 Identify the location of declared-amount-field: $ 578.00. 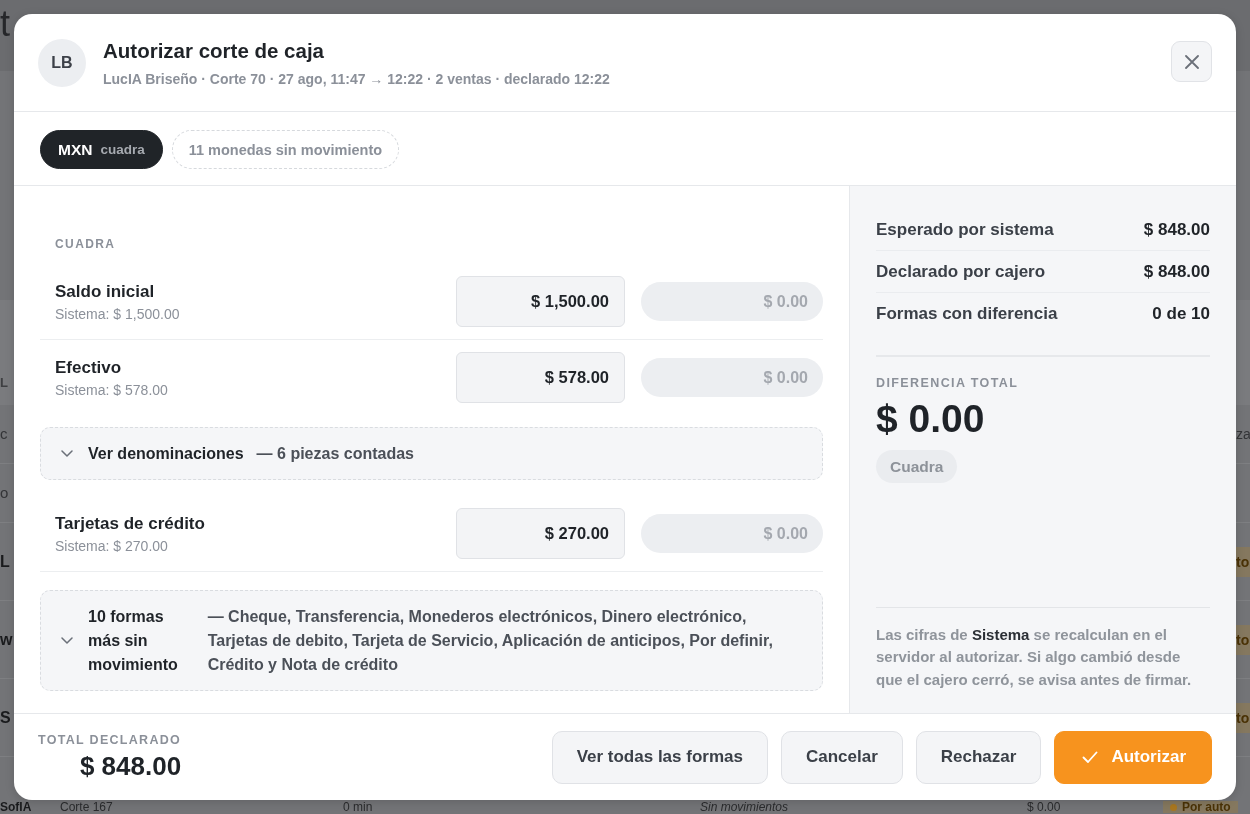
(540, 377).